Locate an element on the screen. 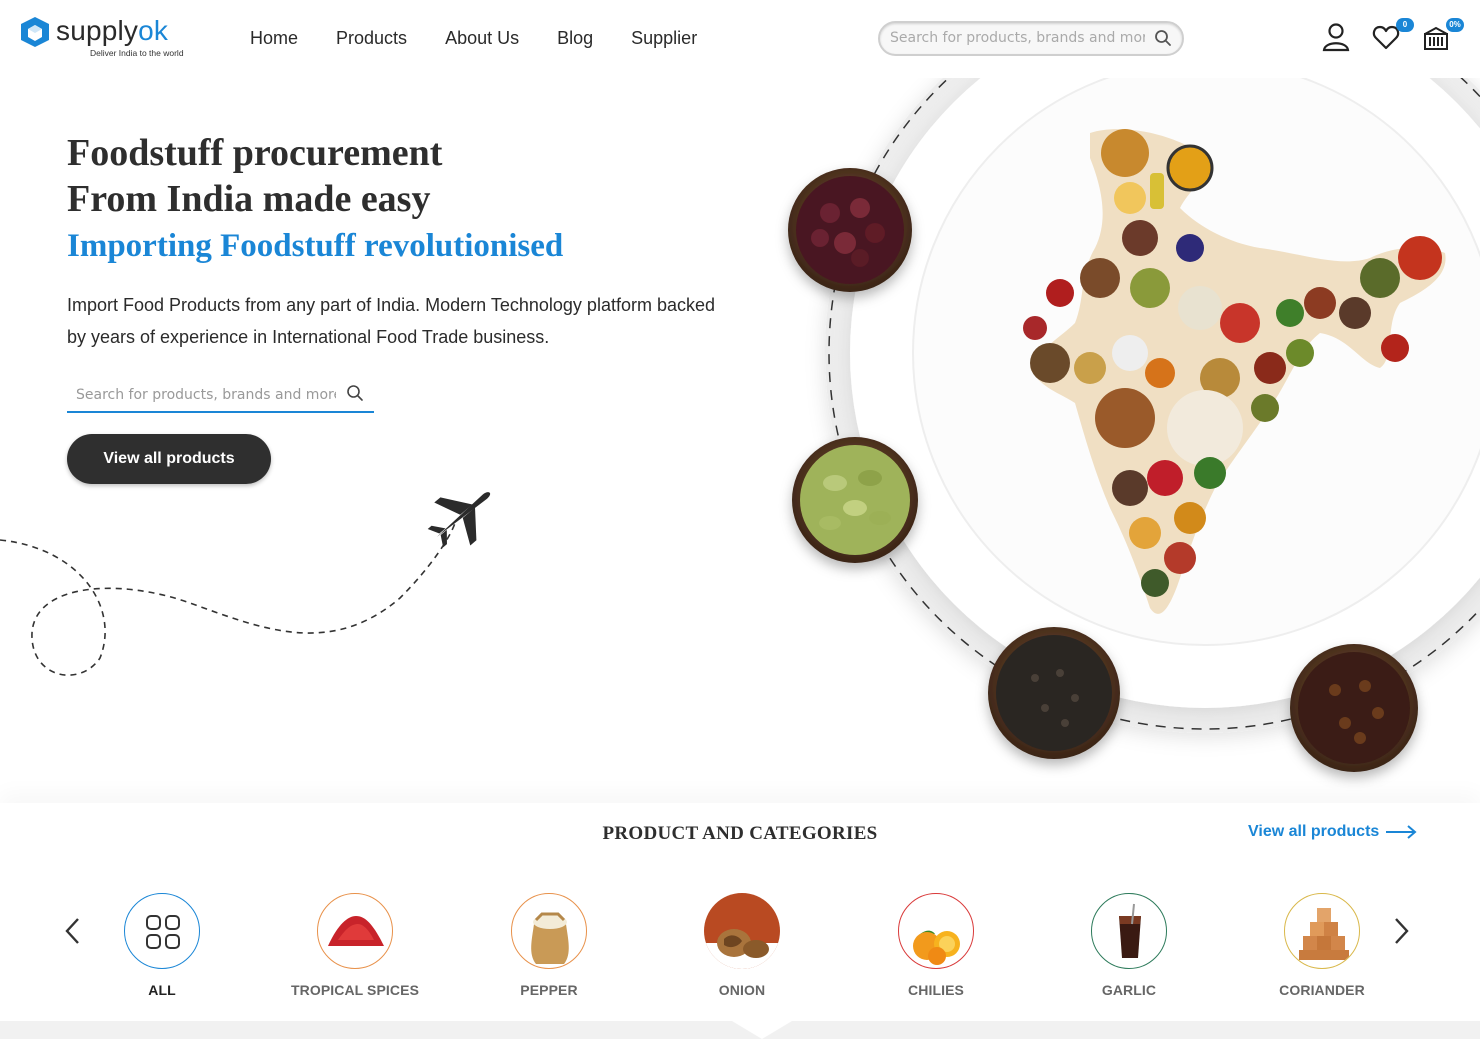  pointer-notch is located at coordinates (762, 1030).